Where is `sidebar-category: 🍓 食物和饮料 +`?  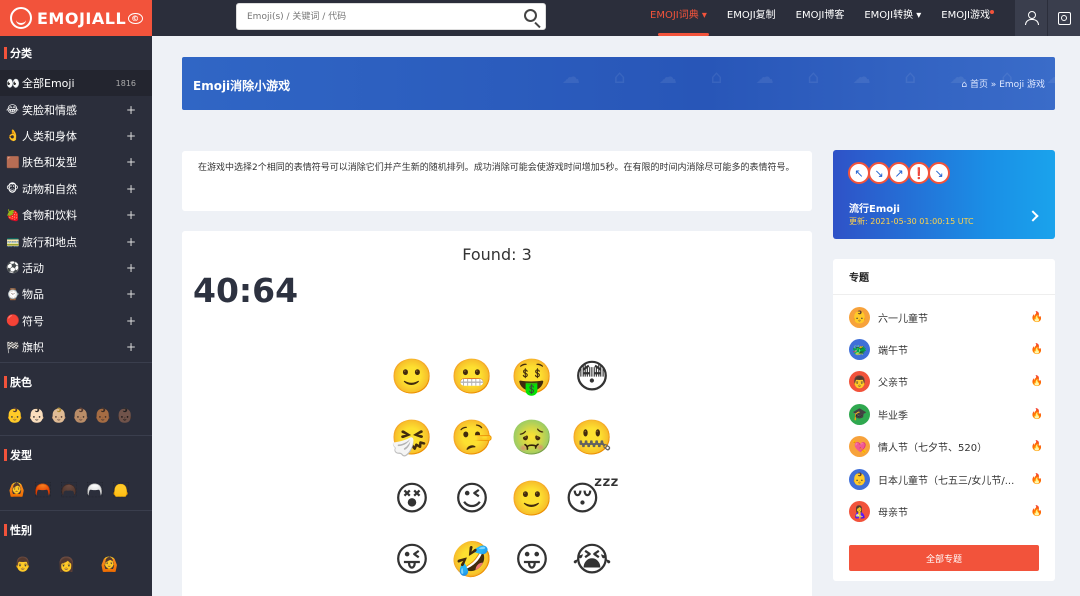 sidebar-category: 🍓 食物和饮料 + is located at coordinates (76, 215).